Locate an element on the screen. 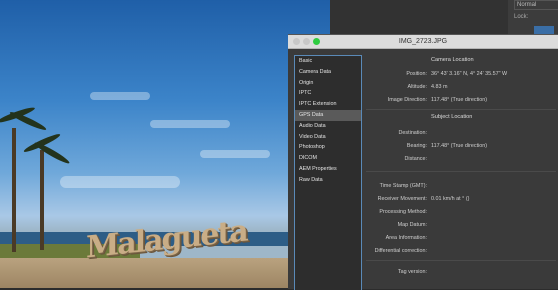 This screenshot has width=558, height=290. blend-mode-select: Normal is located at coordinates (536, 5).